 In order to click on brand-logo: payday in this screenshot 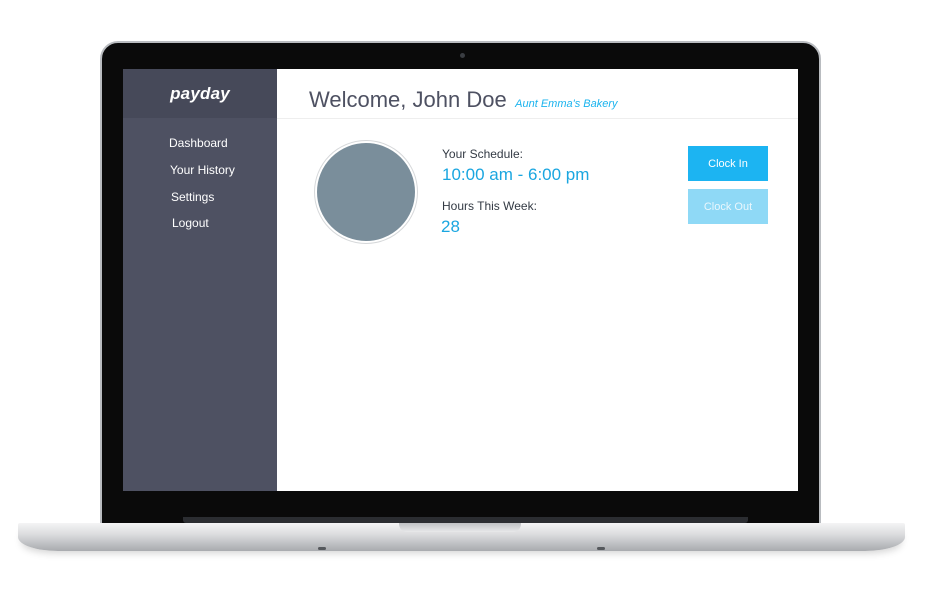, I will do `click(200, 94)`.